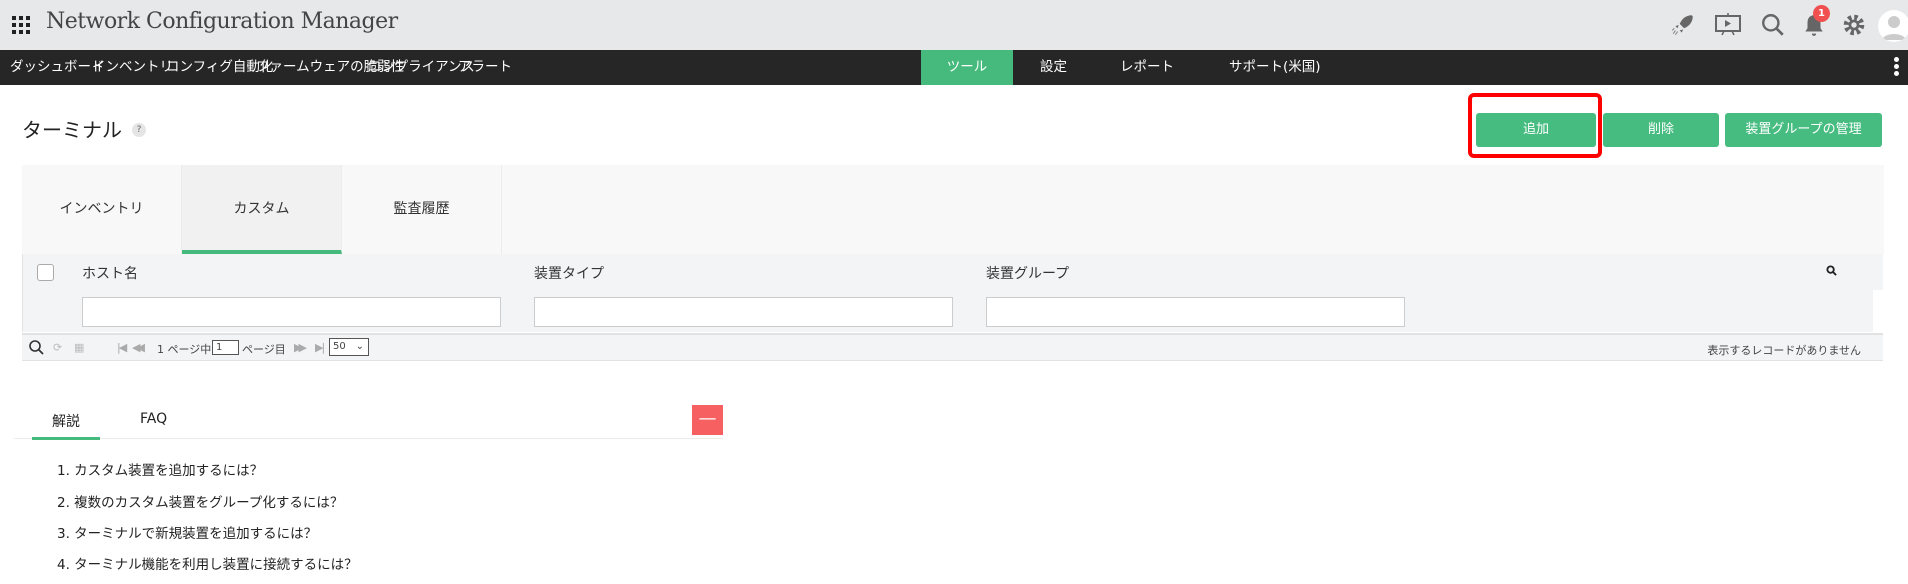 Image resolution: width=1908 pixels, height=584 pixels. What do you see at coordinates (187, 532) in the screenshot?
I see `faq-link: 3. ターミナルで新規装置を追加するには？` at bounding box center [187, 532].